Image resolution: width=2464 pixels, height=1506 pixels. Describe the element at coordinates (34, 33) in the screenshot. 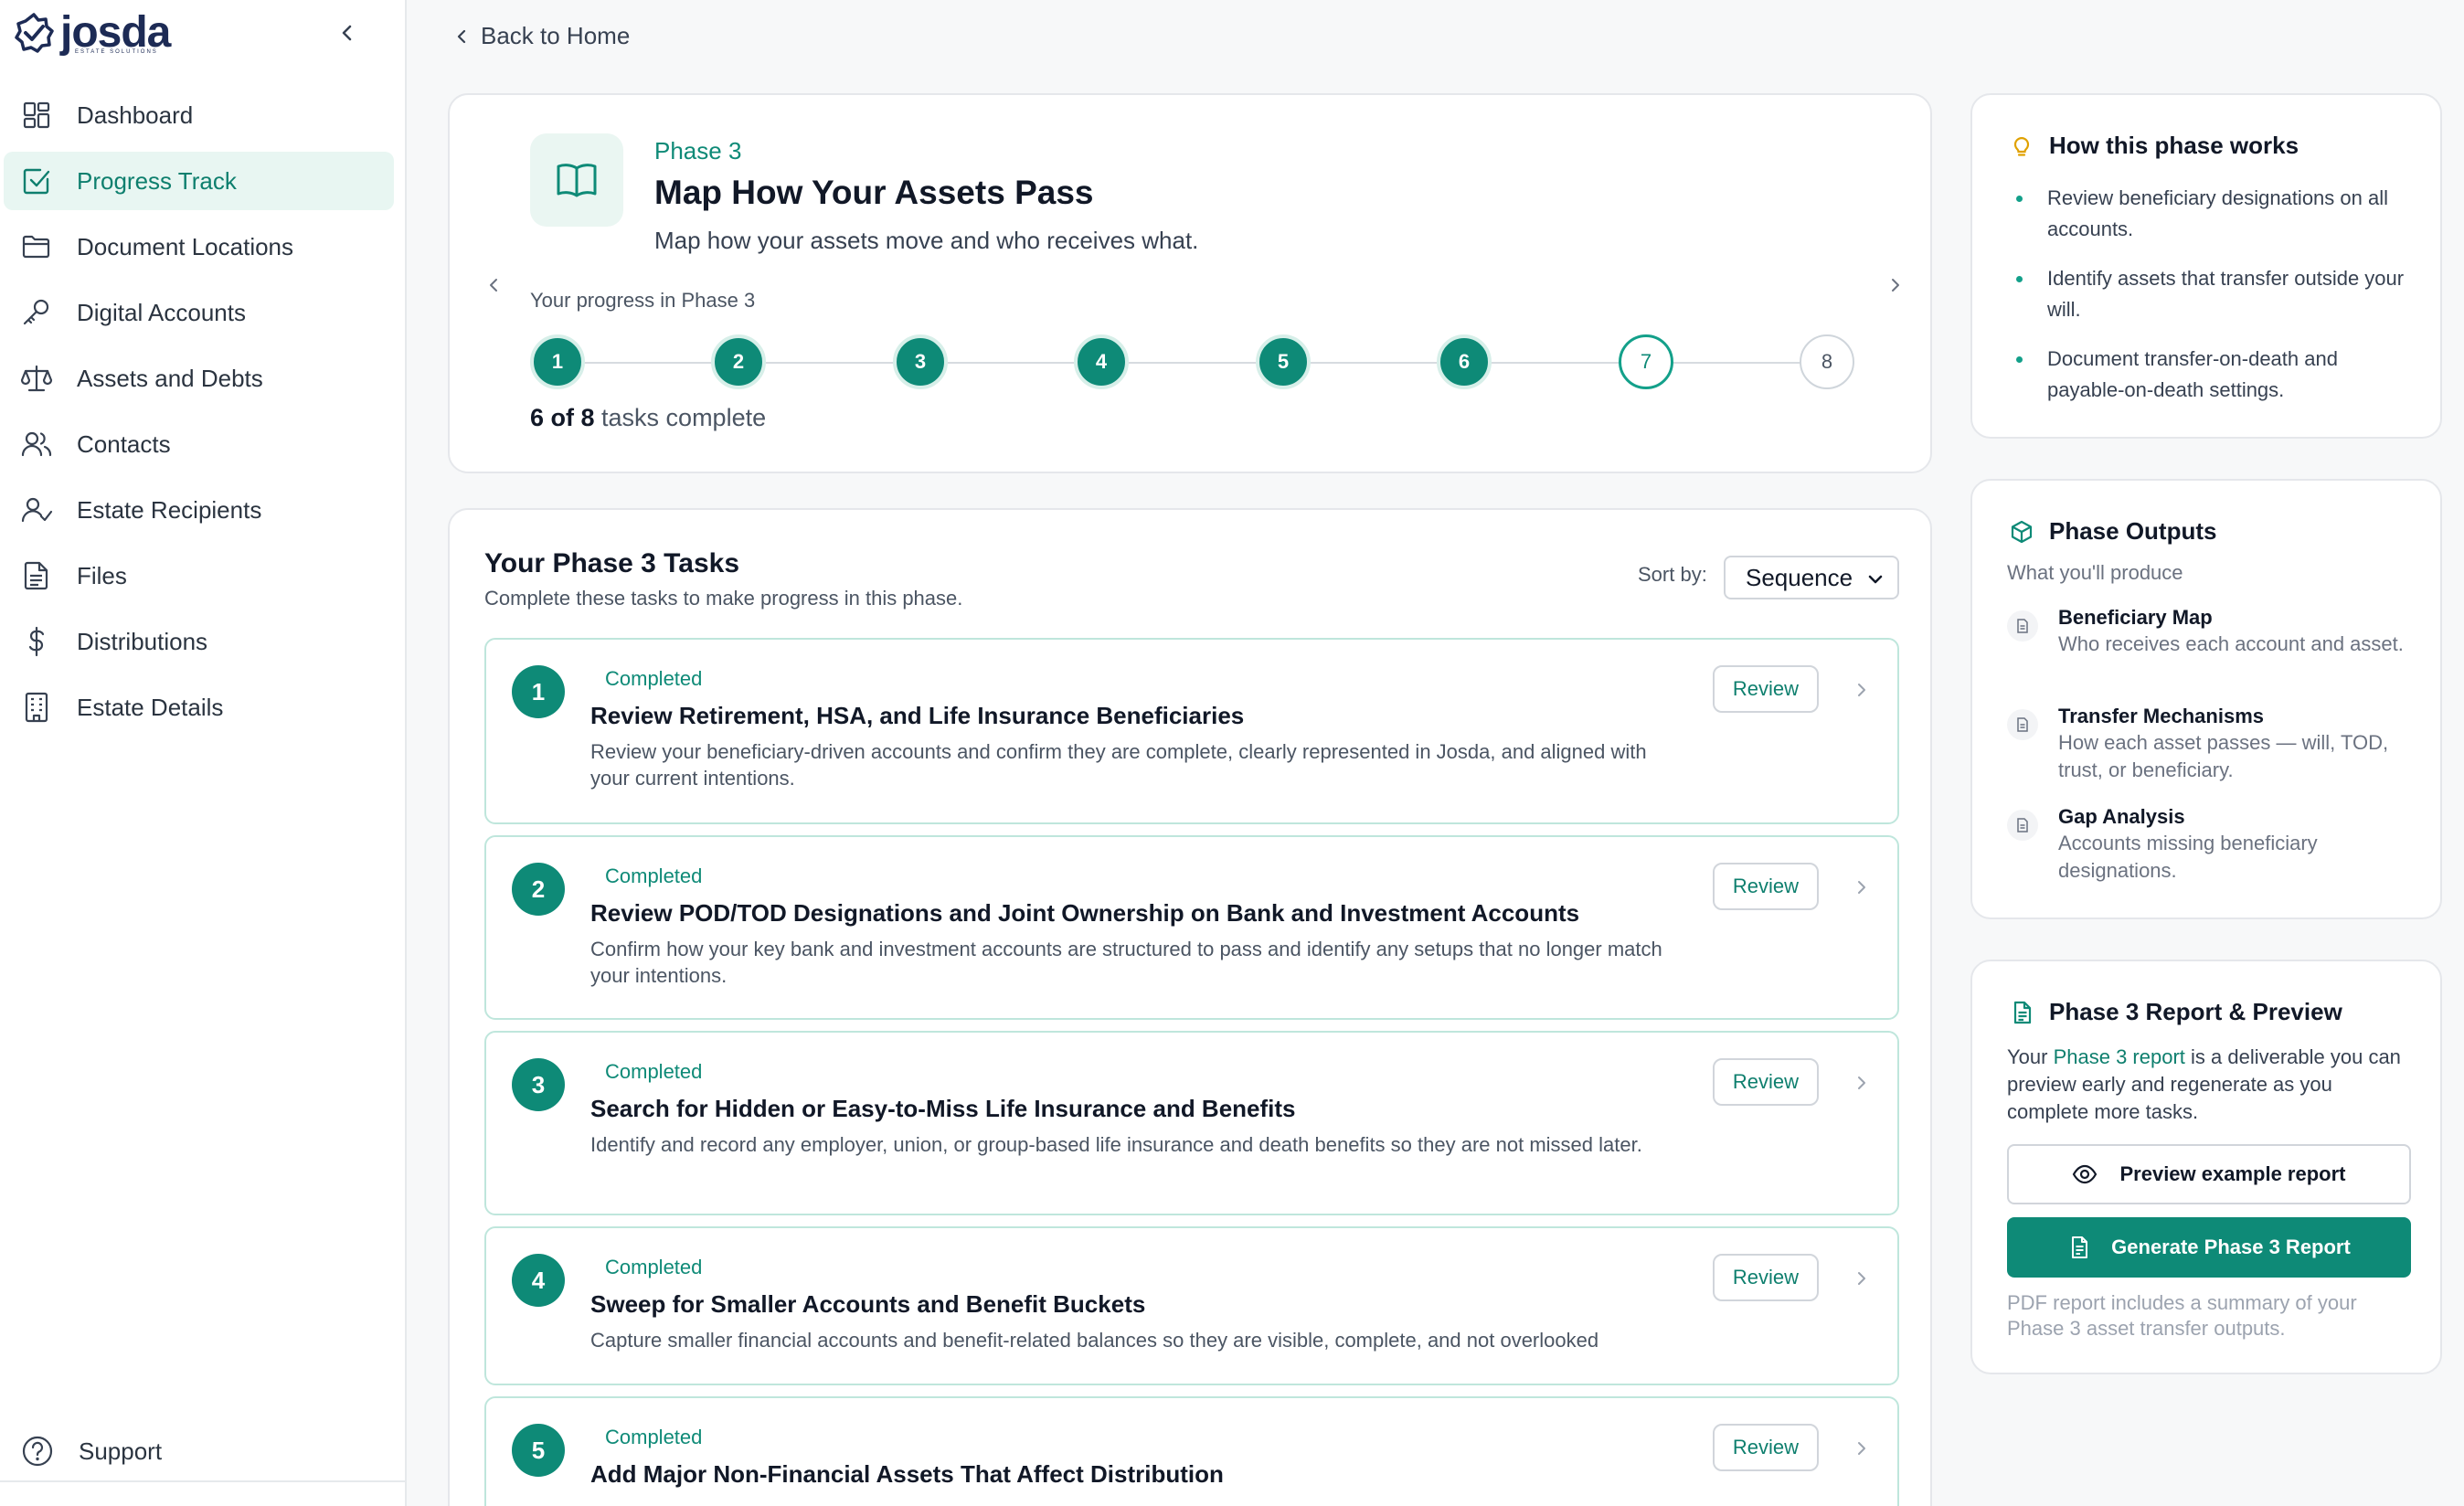

I see `logo-mark-icon` at that location.